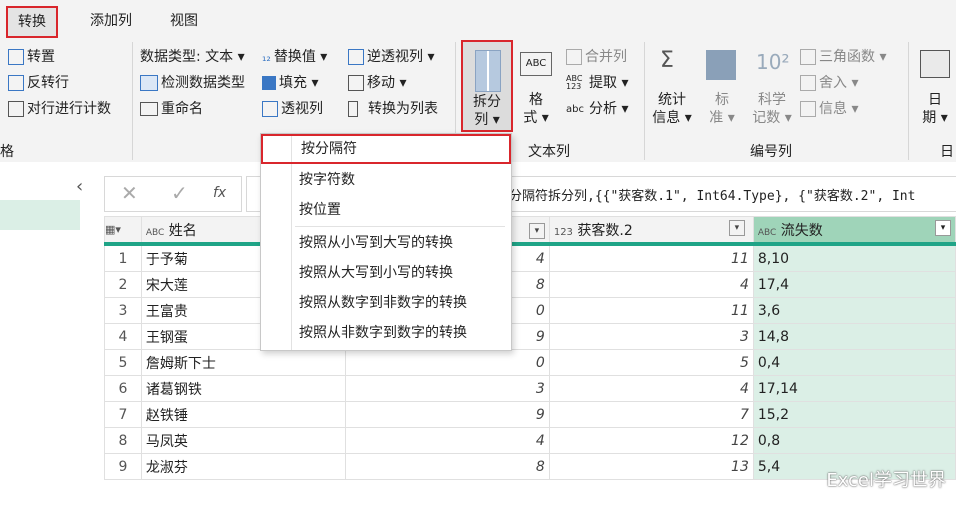 This screenshot has height=506, width=956. I want to click on table-row: 6 诸葛钢铁 3 4 17,14, so click(530, 388).